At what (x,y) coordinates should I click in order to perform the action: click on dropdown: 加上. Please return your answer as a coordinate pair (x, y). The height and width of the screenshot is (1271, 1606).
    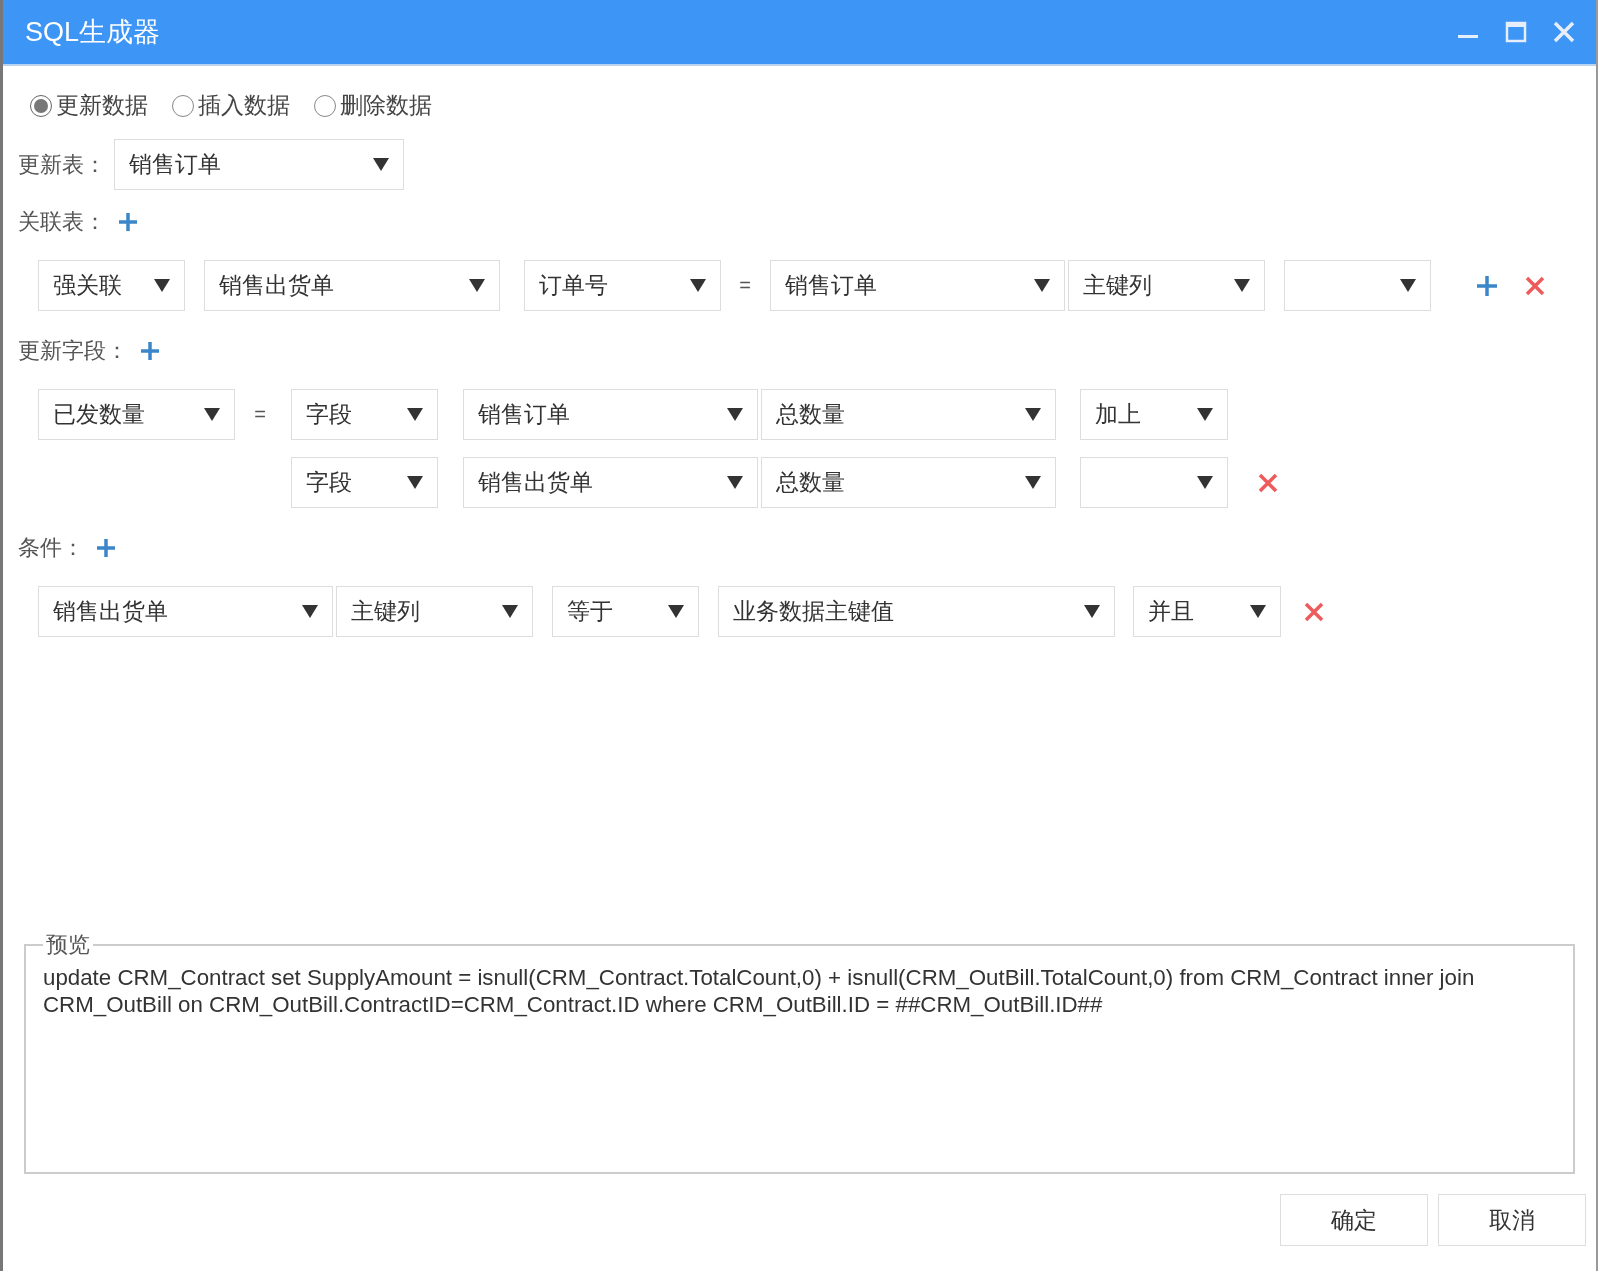
    Looking at the image, I should click on (1154, 414).